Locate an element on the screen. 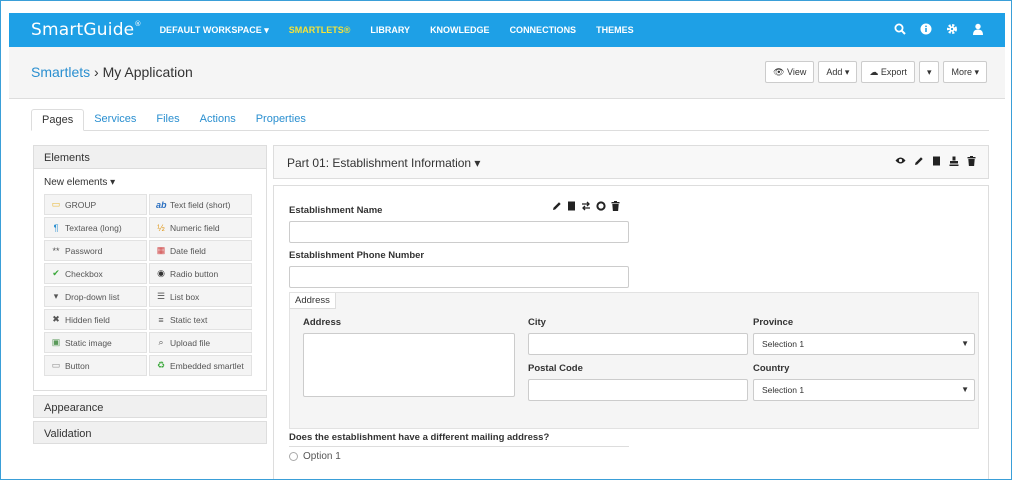  image-icon: ▣ is located at coordinates (56, 342).